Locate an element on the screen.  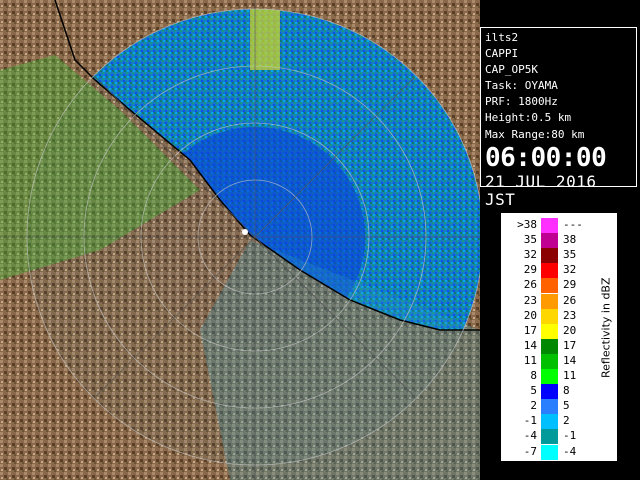
legend-title: Reflectivity in dBZ is located at coordinates (606, 328).